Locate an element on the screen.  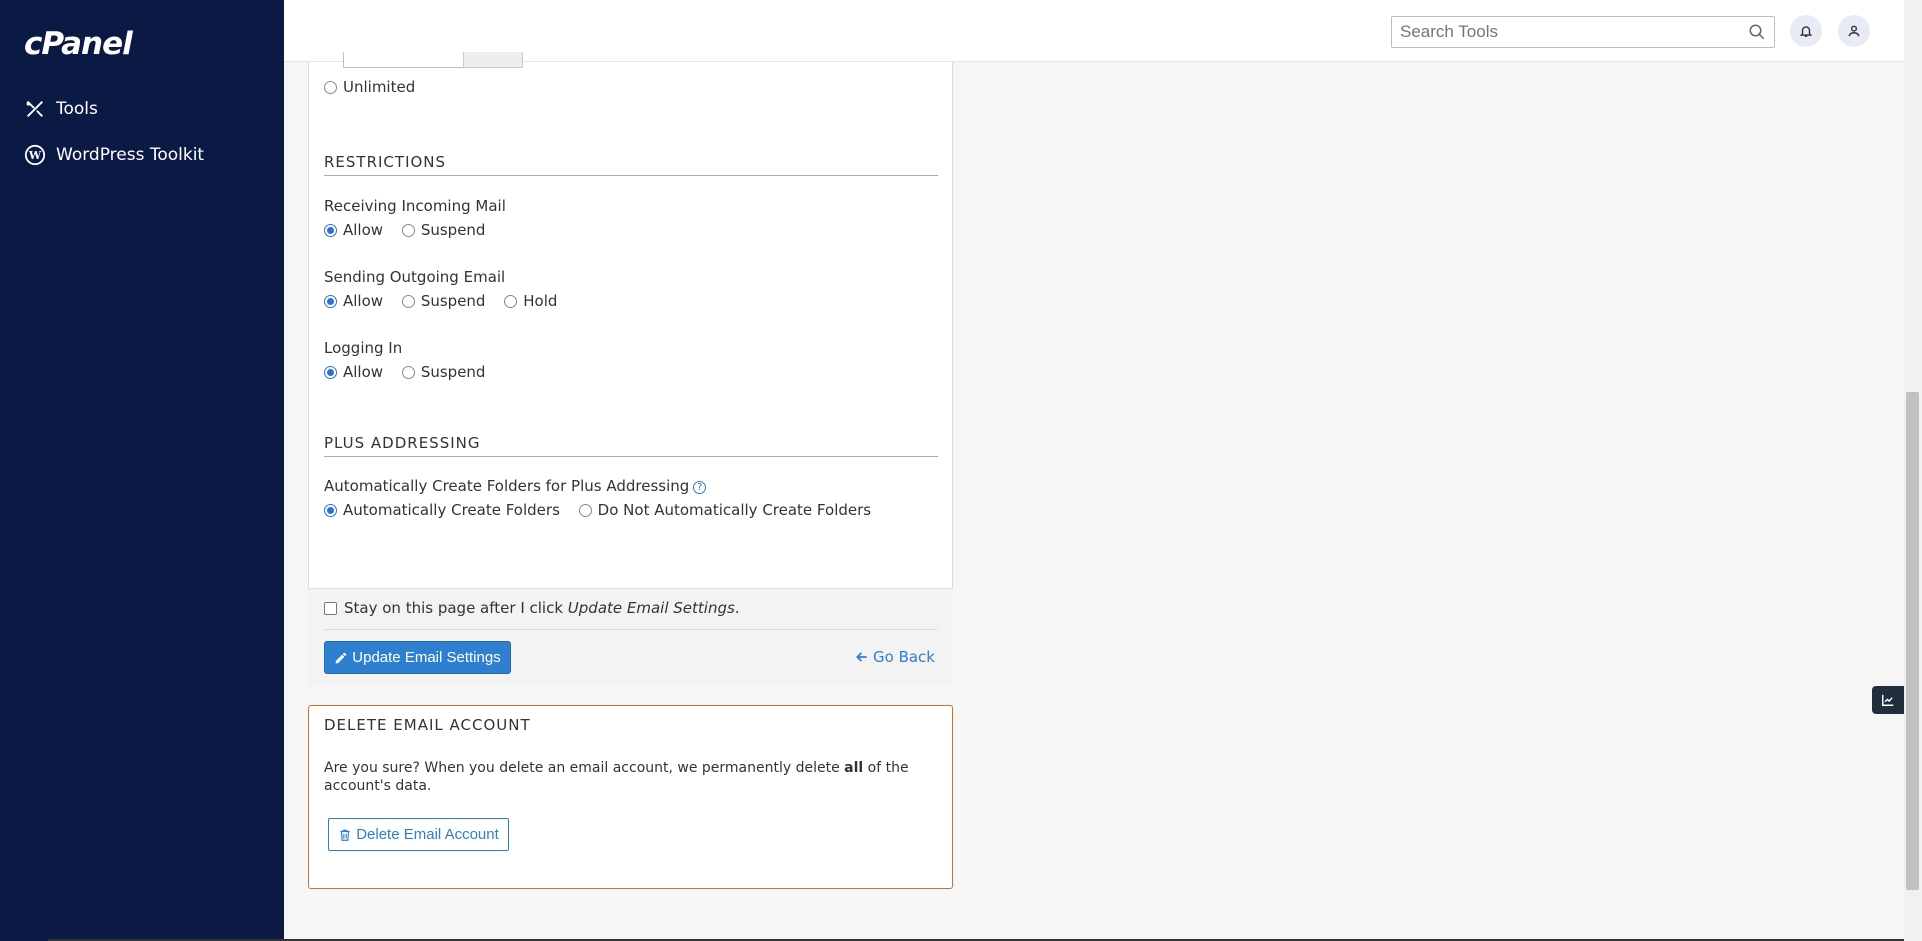
help-icon: ? is located at coordinates (700, 487).